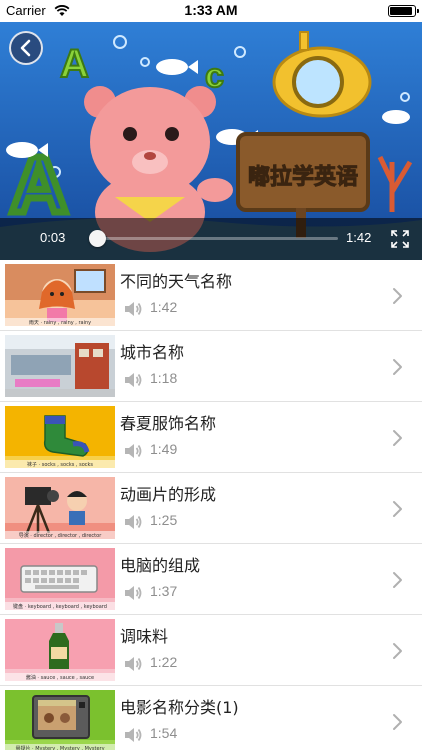 The width and height of the screenshot is (422, 750). What do you see at coordinates (400, 239) in the screenshot?
I see `fullscreen-icon` at bounding box center [400, 239].